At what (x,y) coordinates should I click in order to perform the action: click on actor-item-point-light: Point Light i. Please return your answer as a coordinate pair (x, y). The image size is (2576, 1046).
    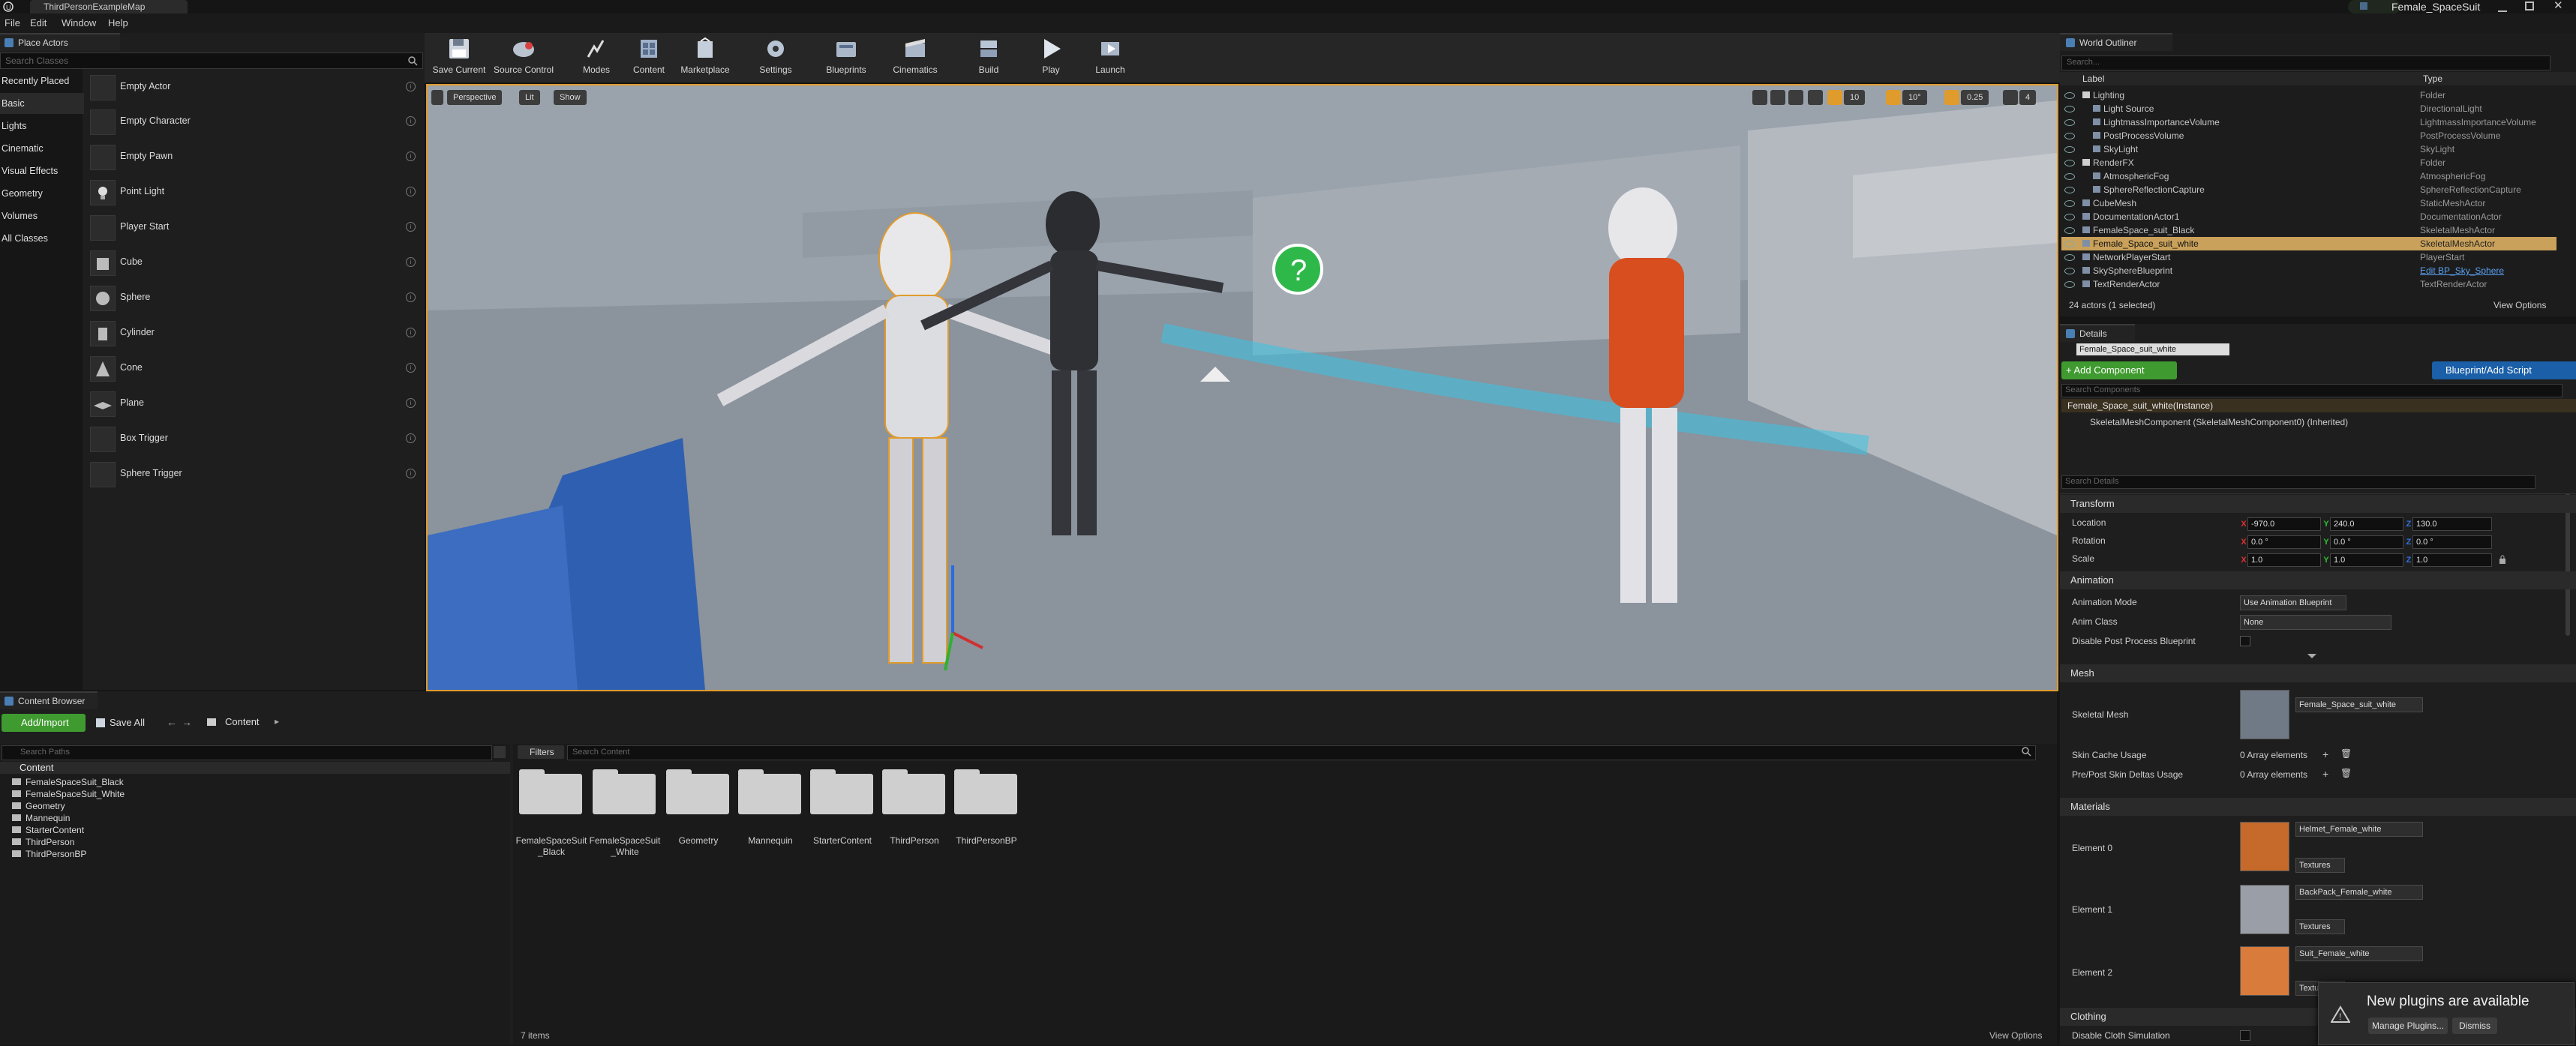
    Looking at the image, I should click on (254, 191).